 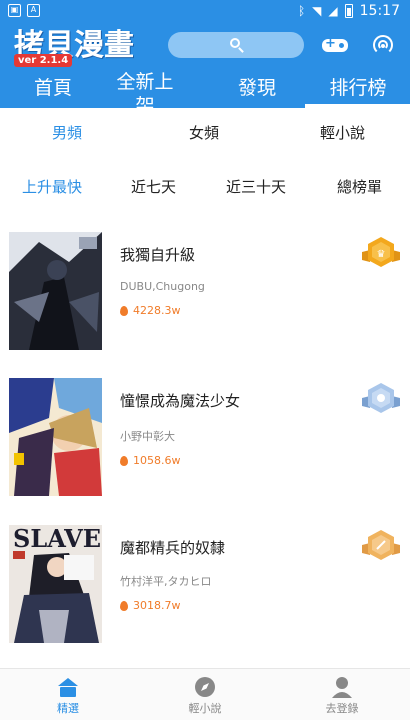 What do you see at coordinates (317, 11) in the screenshot?
I see `wifi-icon: ◥` at bounding box center [317, 11].